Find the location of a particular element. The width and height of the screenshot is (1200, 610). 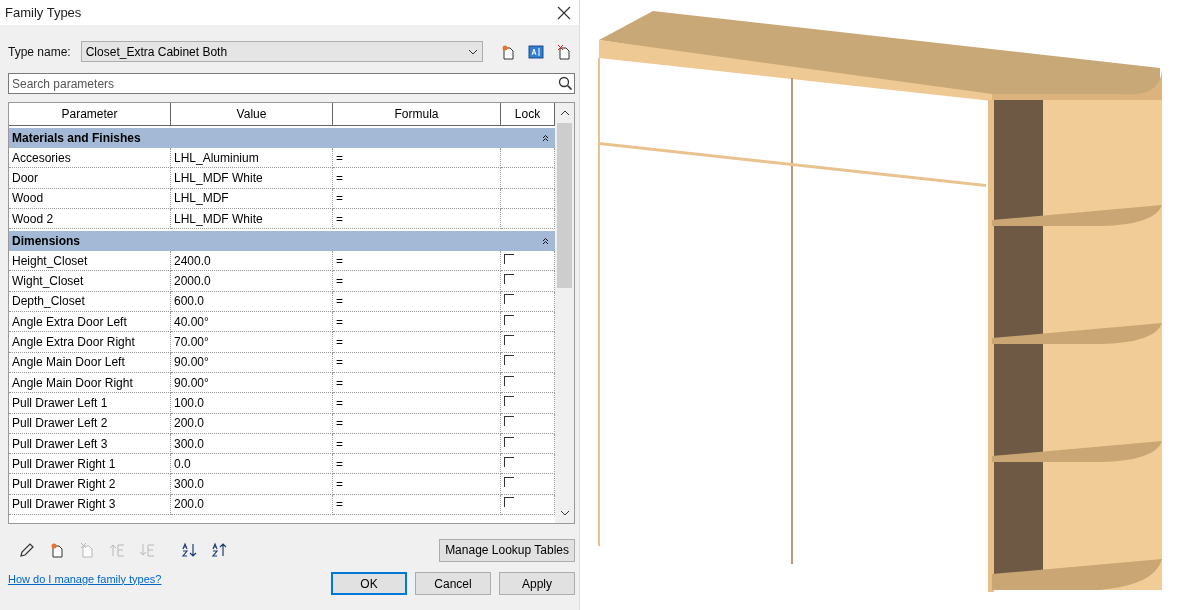

parameter-cell: Pull Drawer Left 2 is located at coordinates (90, 423).